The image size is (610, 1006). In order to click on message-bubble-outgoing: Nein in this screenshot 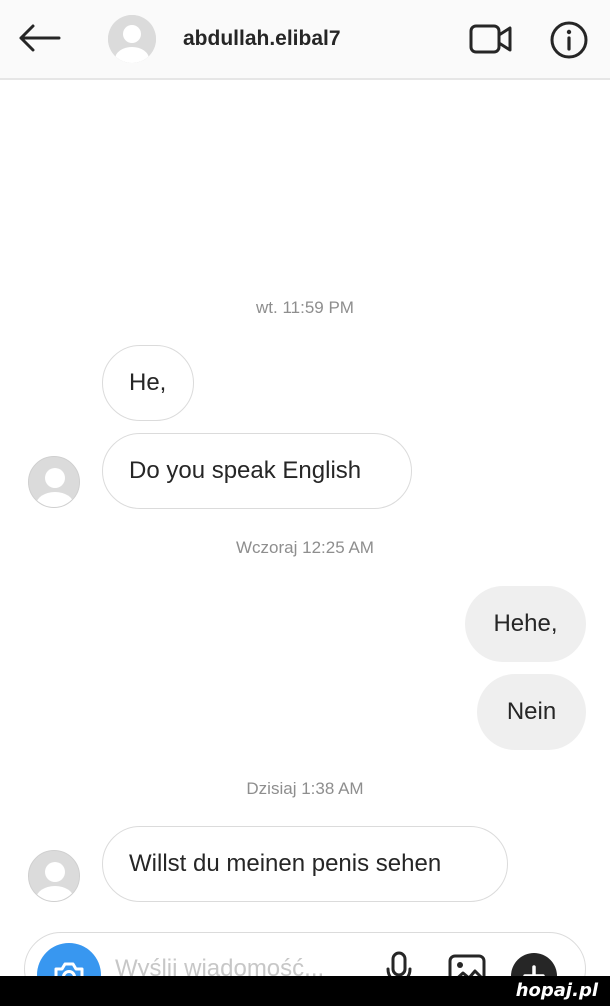, I will do `click(531, 712)`.